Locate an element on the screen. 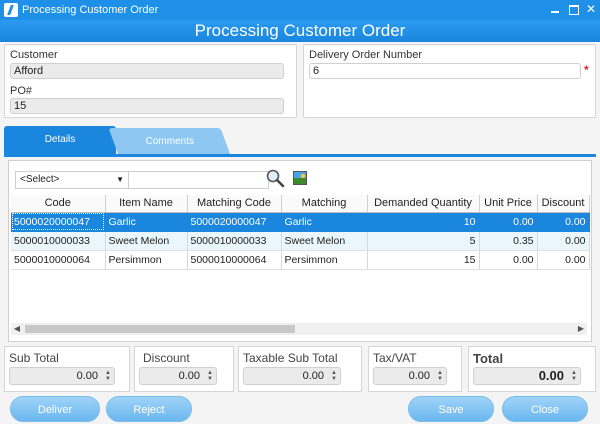 Image resolution: width=600 pixels, height=424 pixels. delivery-order-label: Delivery Order Number is located at coordinates (366, 55).